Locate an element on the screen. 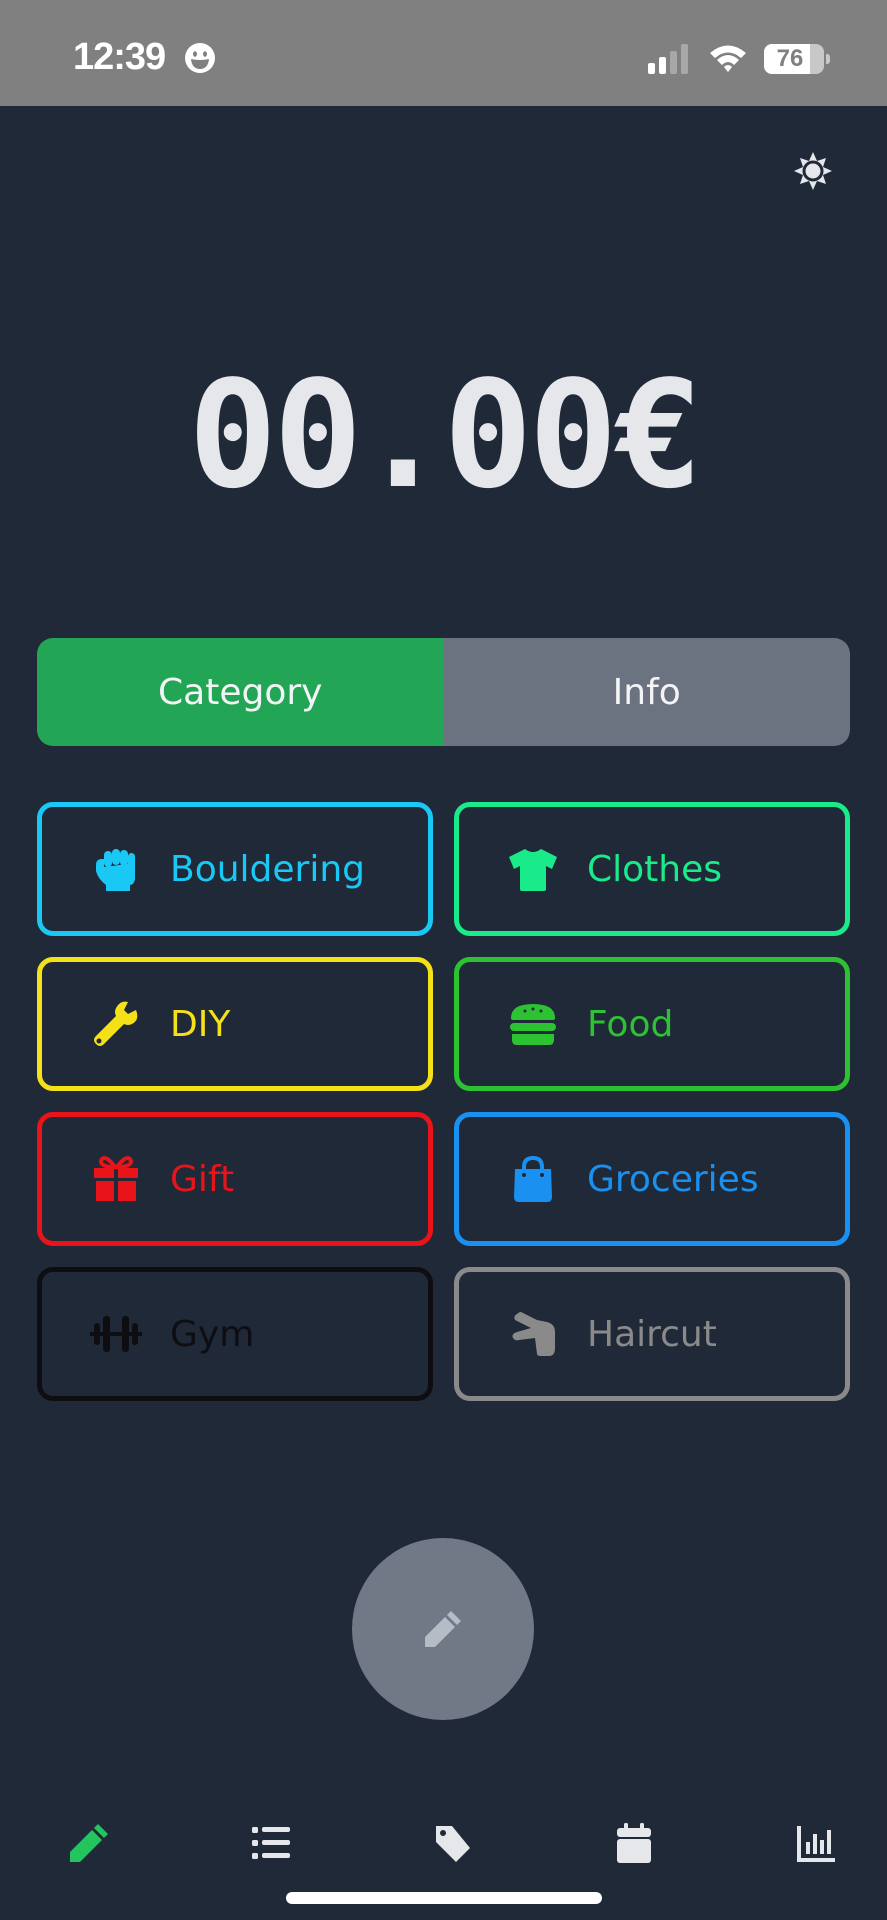  list-icon is located at coordinates (270, 1843).